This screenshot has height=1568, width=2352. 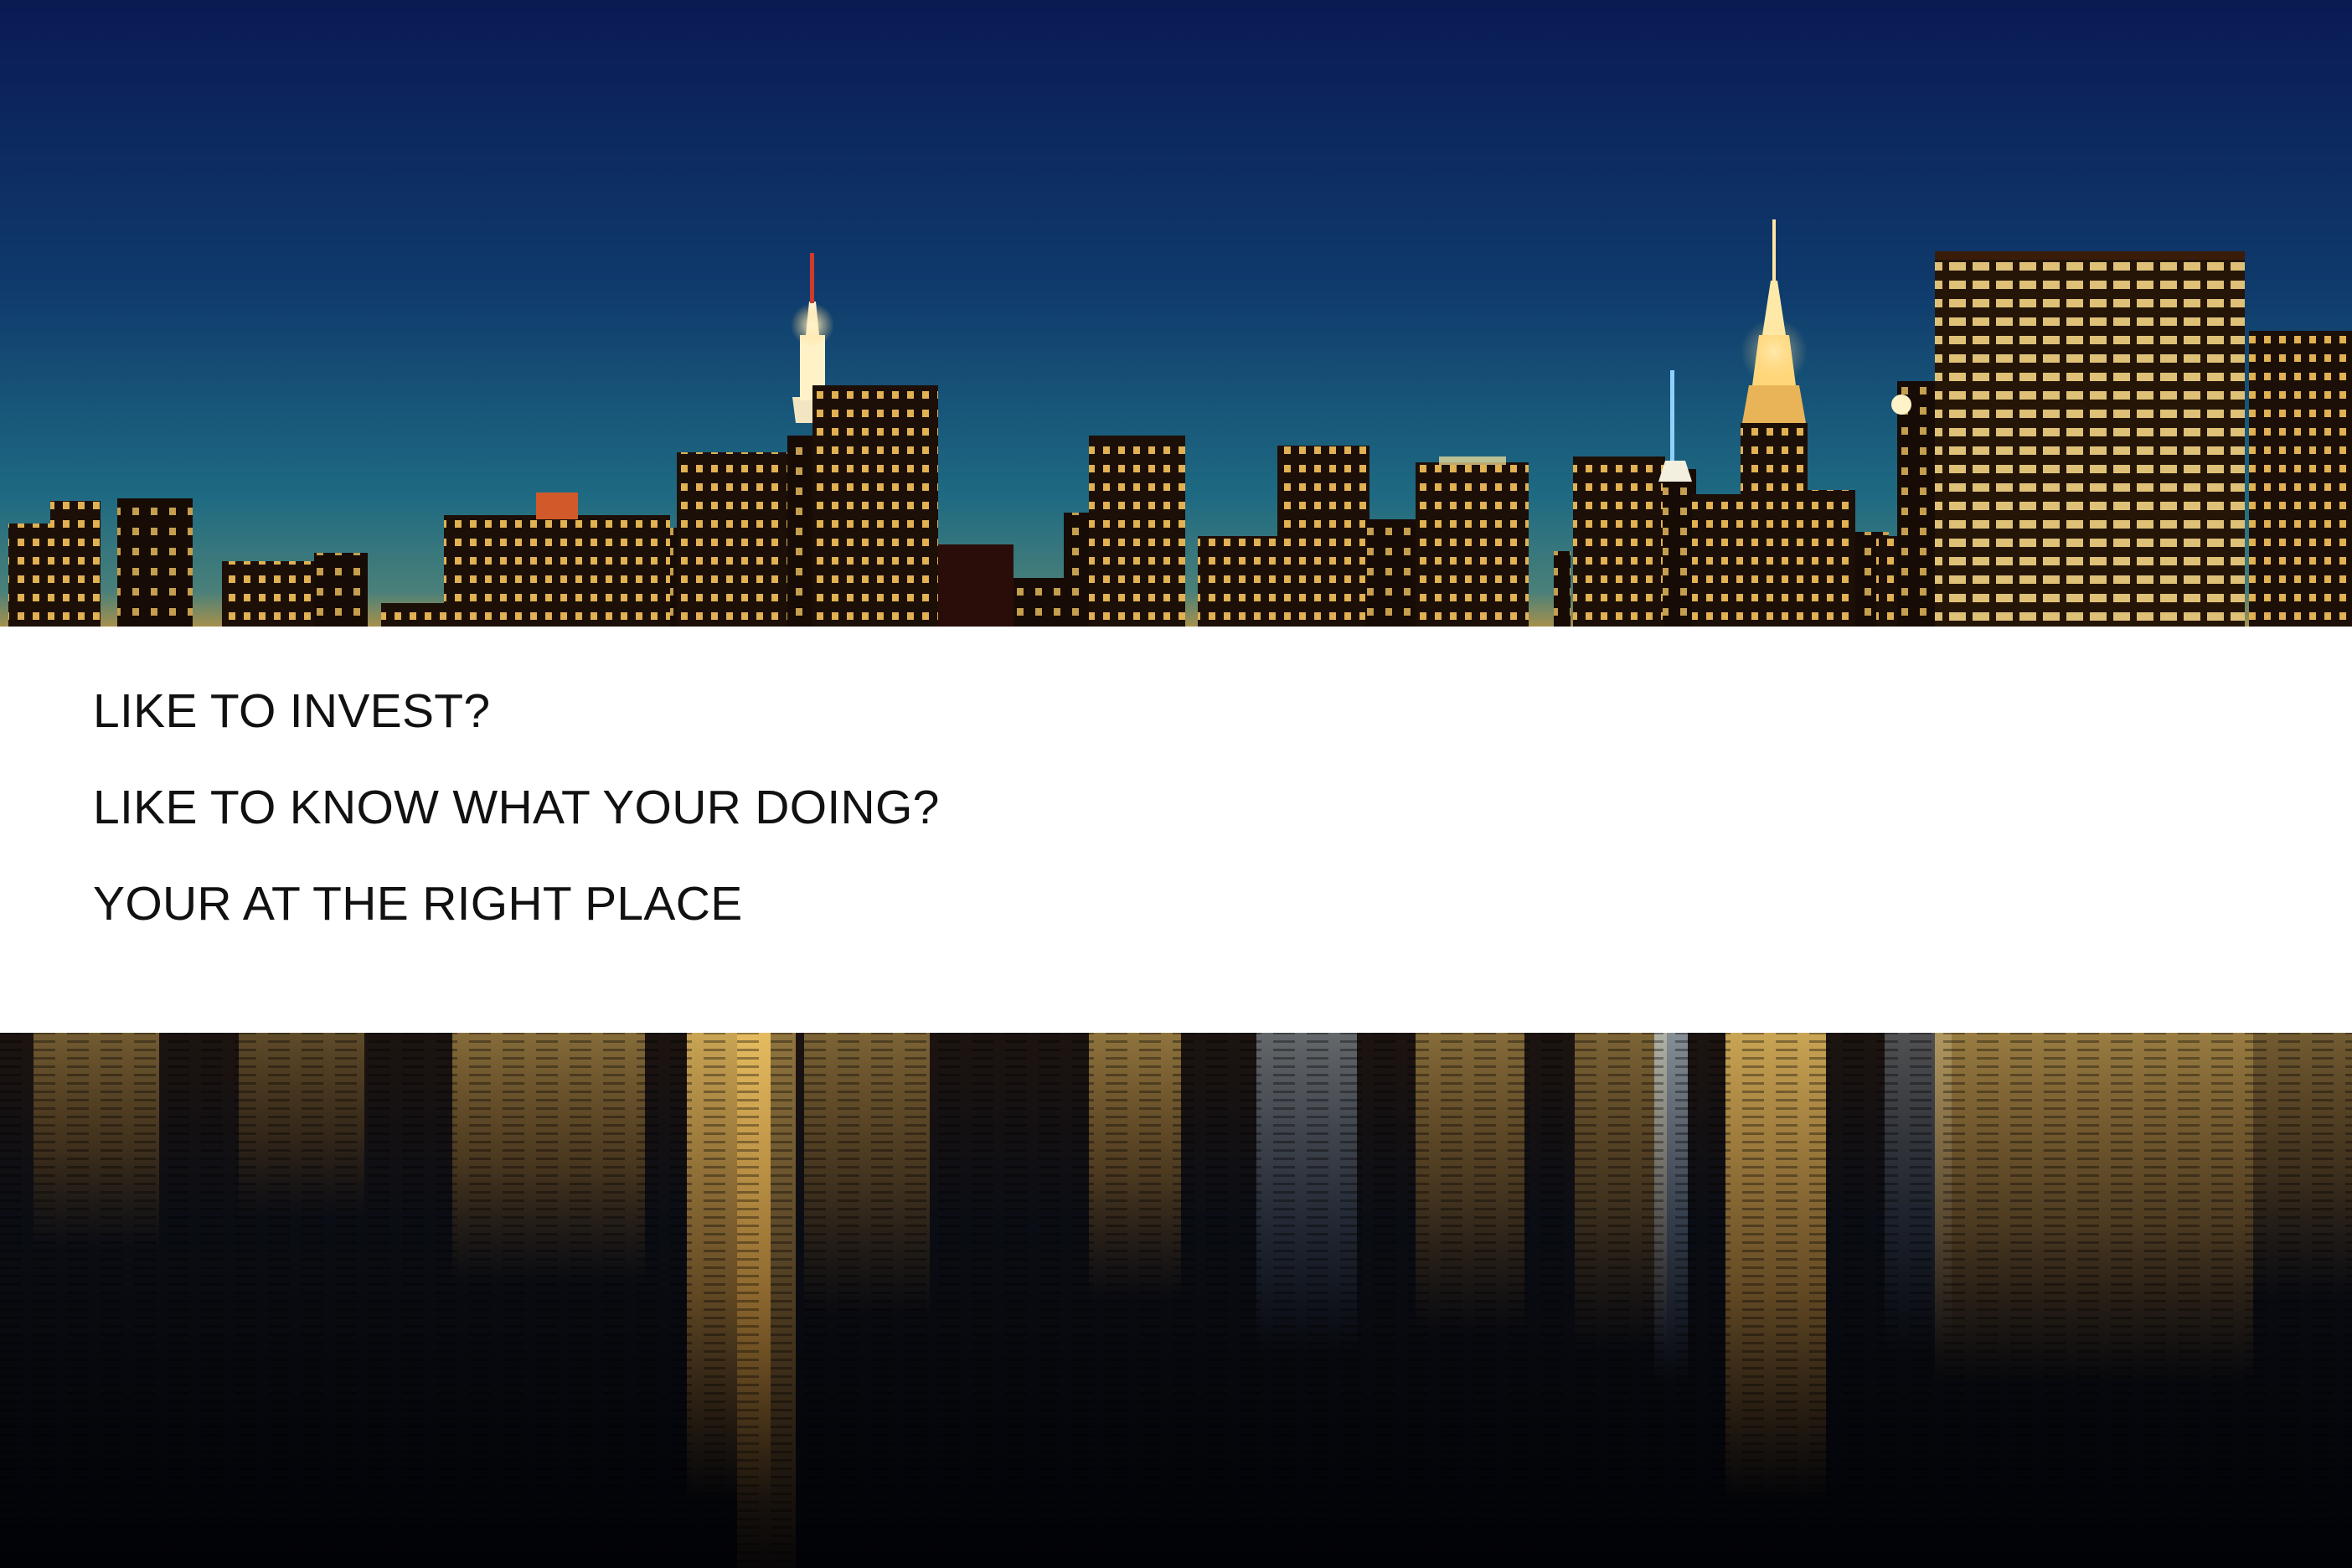 I want to click on headline-right-place: YOUR AT THE RIGHT PLACE, so click(x=418, y=904).